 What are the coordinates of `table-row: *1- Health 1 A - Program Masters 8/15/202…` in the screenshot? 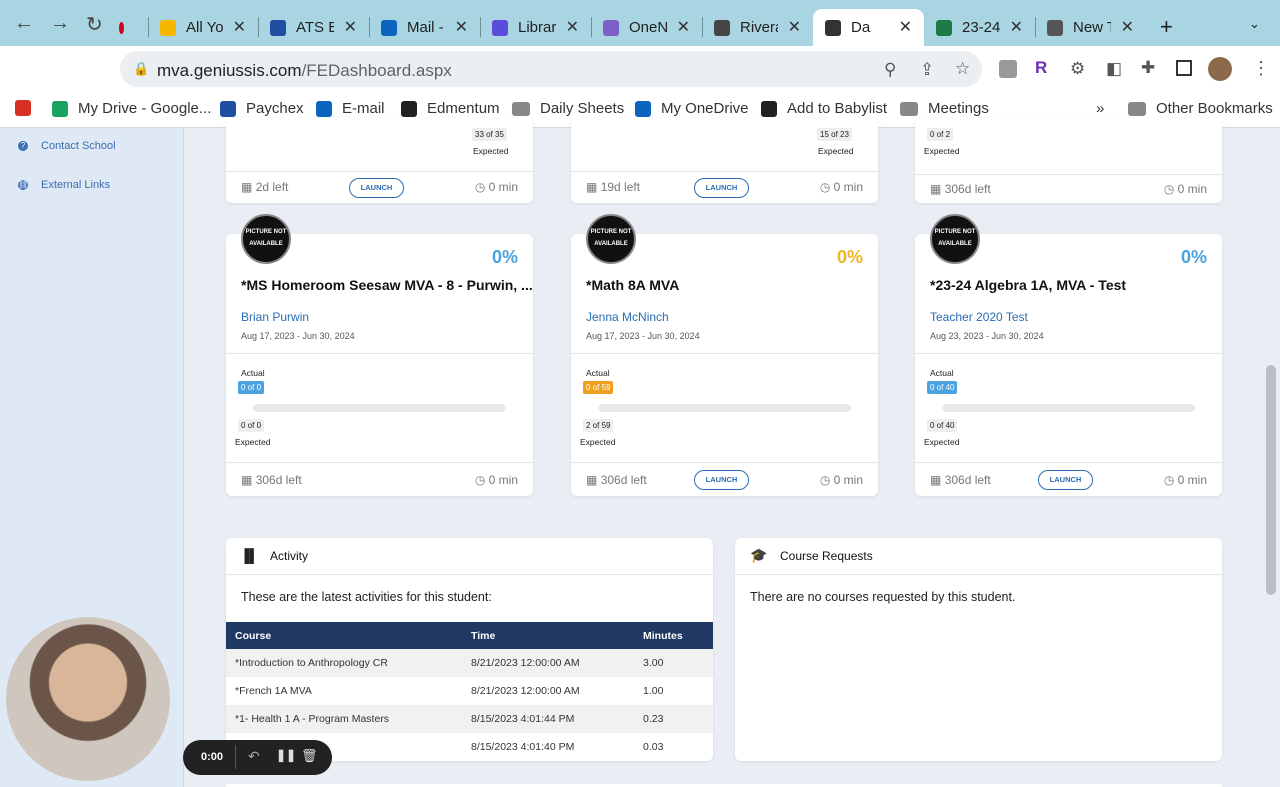 It's located at (469, 719).